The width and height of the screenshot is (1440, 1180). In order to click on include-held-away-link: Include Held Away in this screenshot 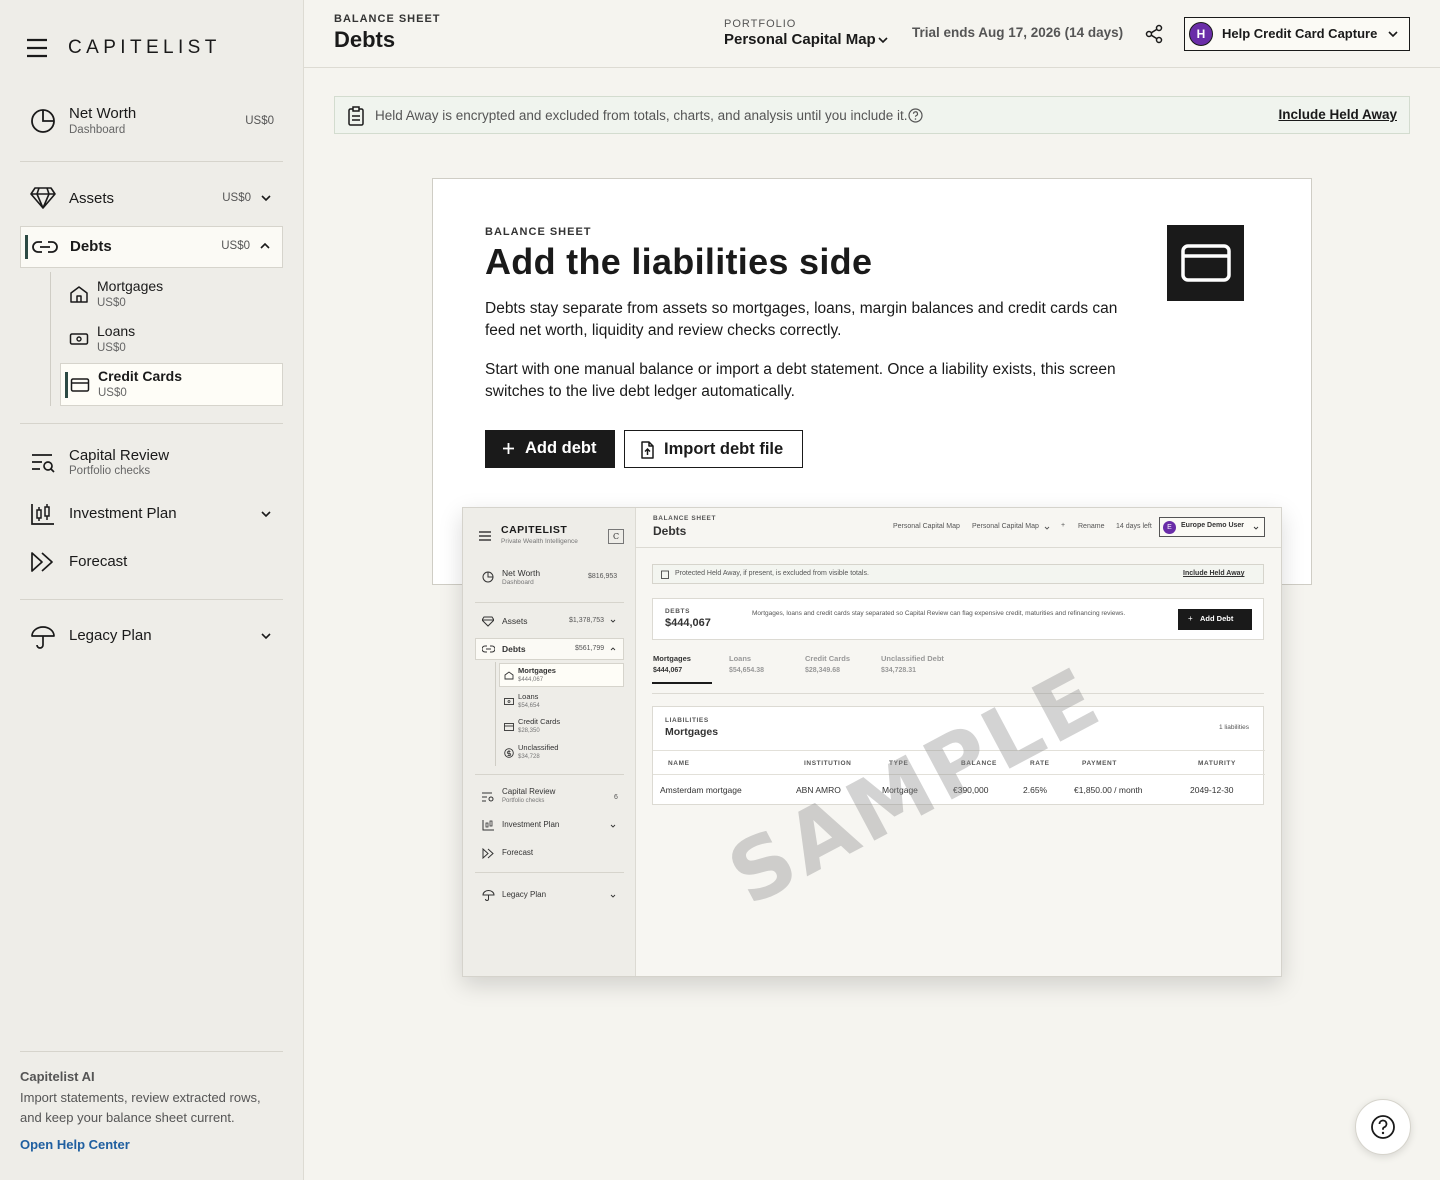, I will do `click(1337, 114)`.